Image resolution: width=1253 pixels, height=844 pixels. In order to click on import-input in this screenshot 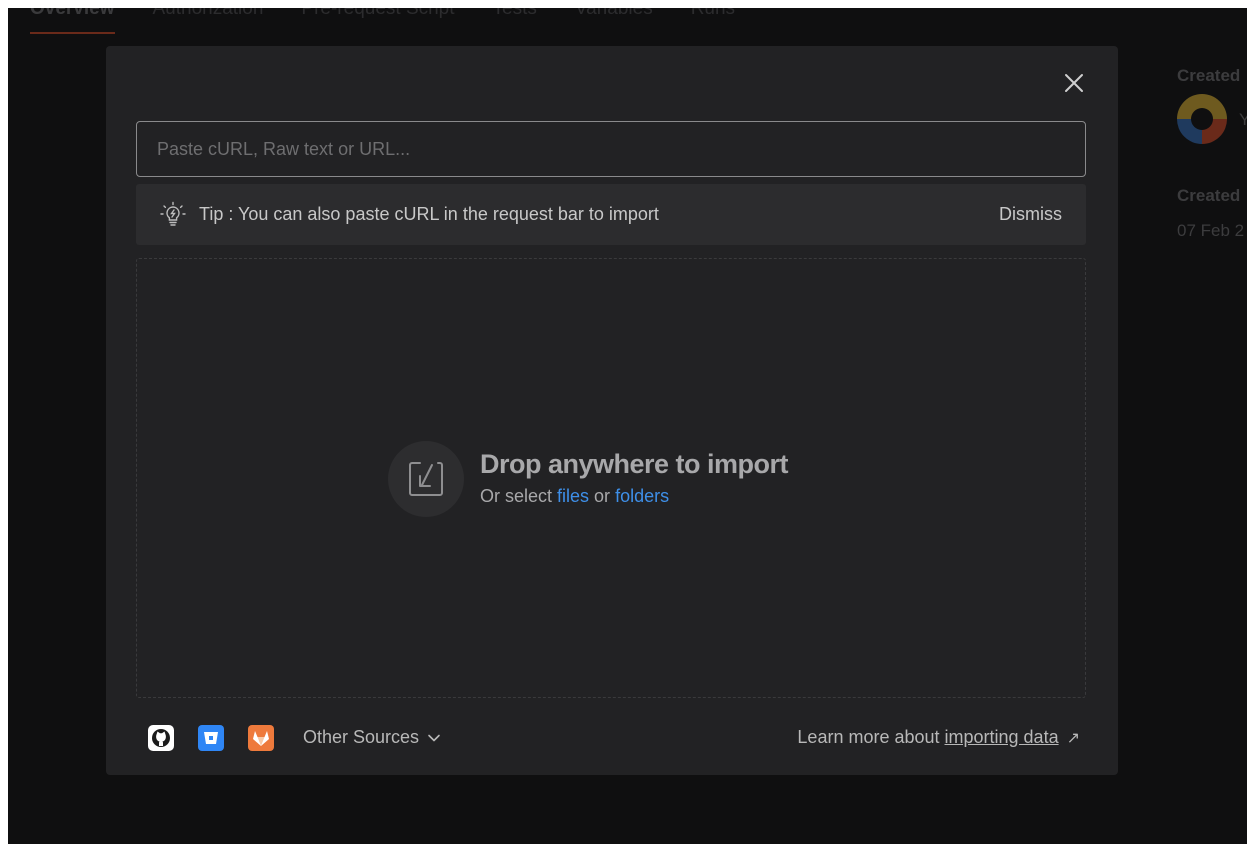, I will do `click(611, 149)`.